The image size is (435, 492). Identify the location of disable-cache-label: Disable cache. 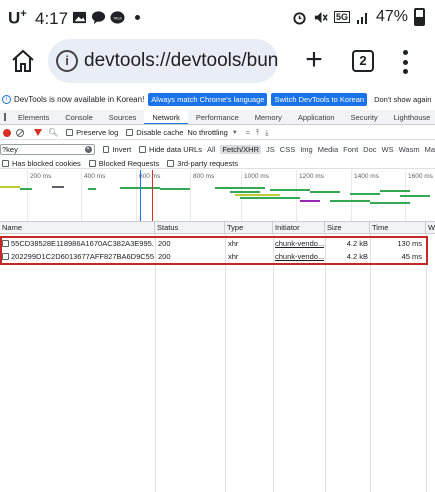
(160, 132).